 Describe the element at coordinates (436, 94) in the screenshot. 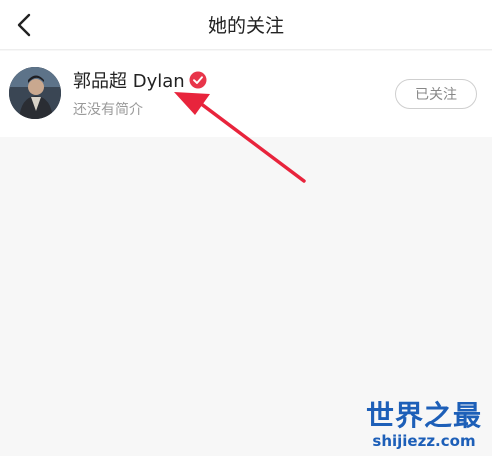

I see `following-button: 已关注` at that location.